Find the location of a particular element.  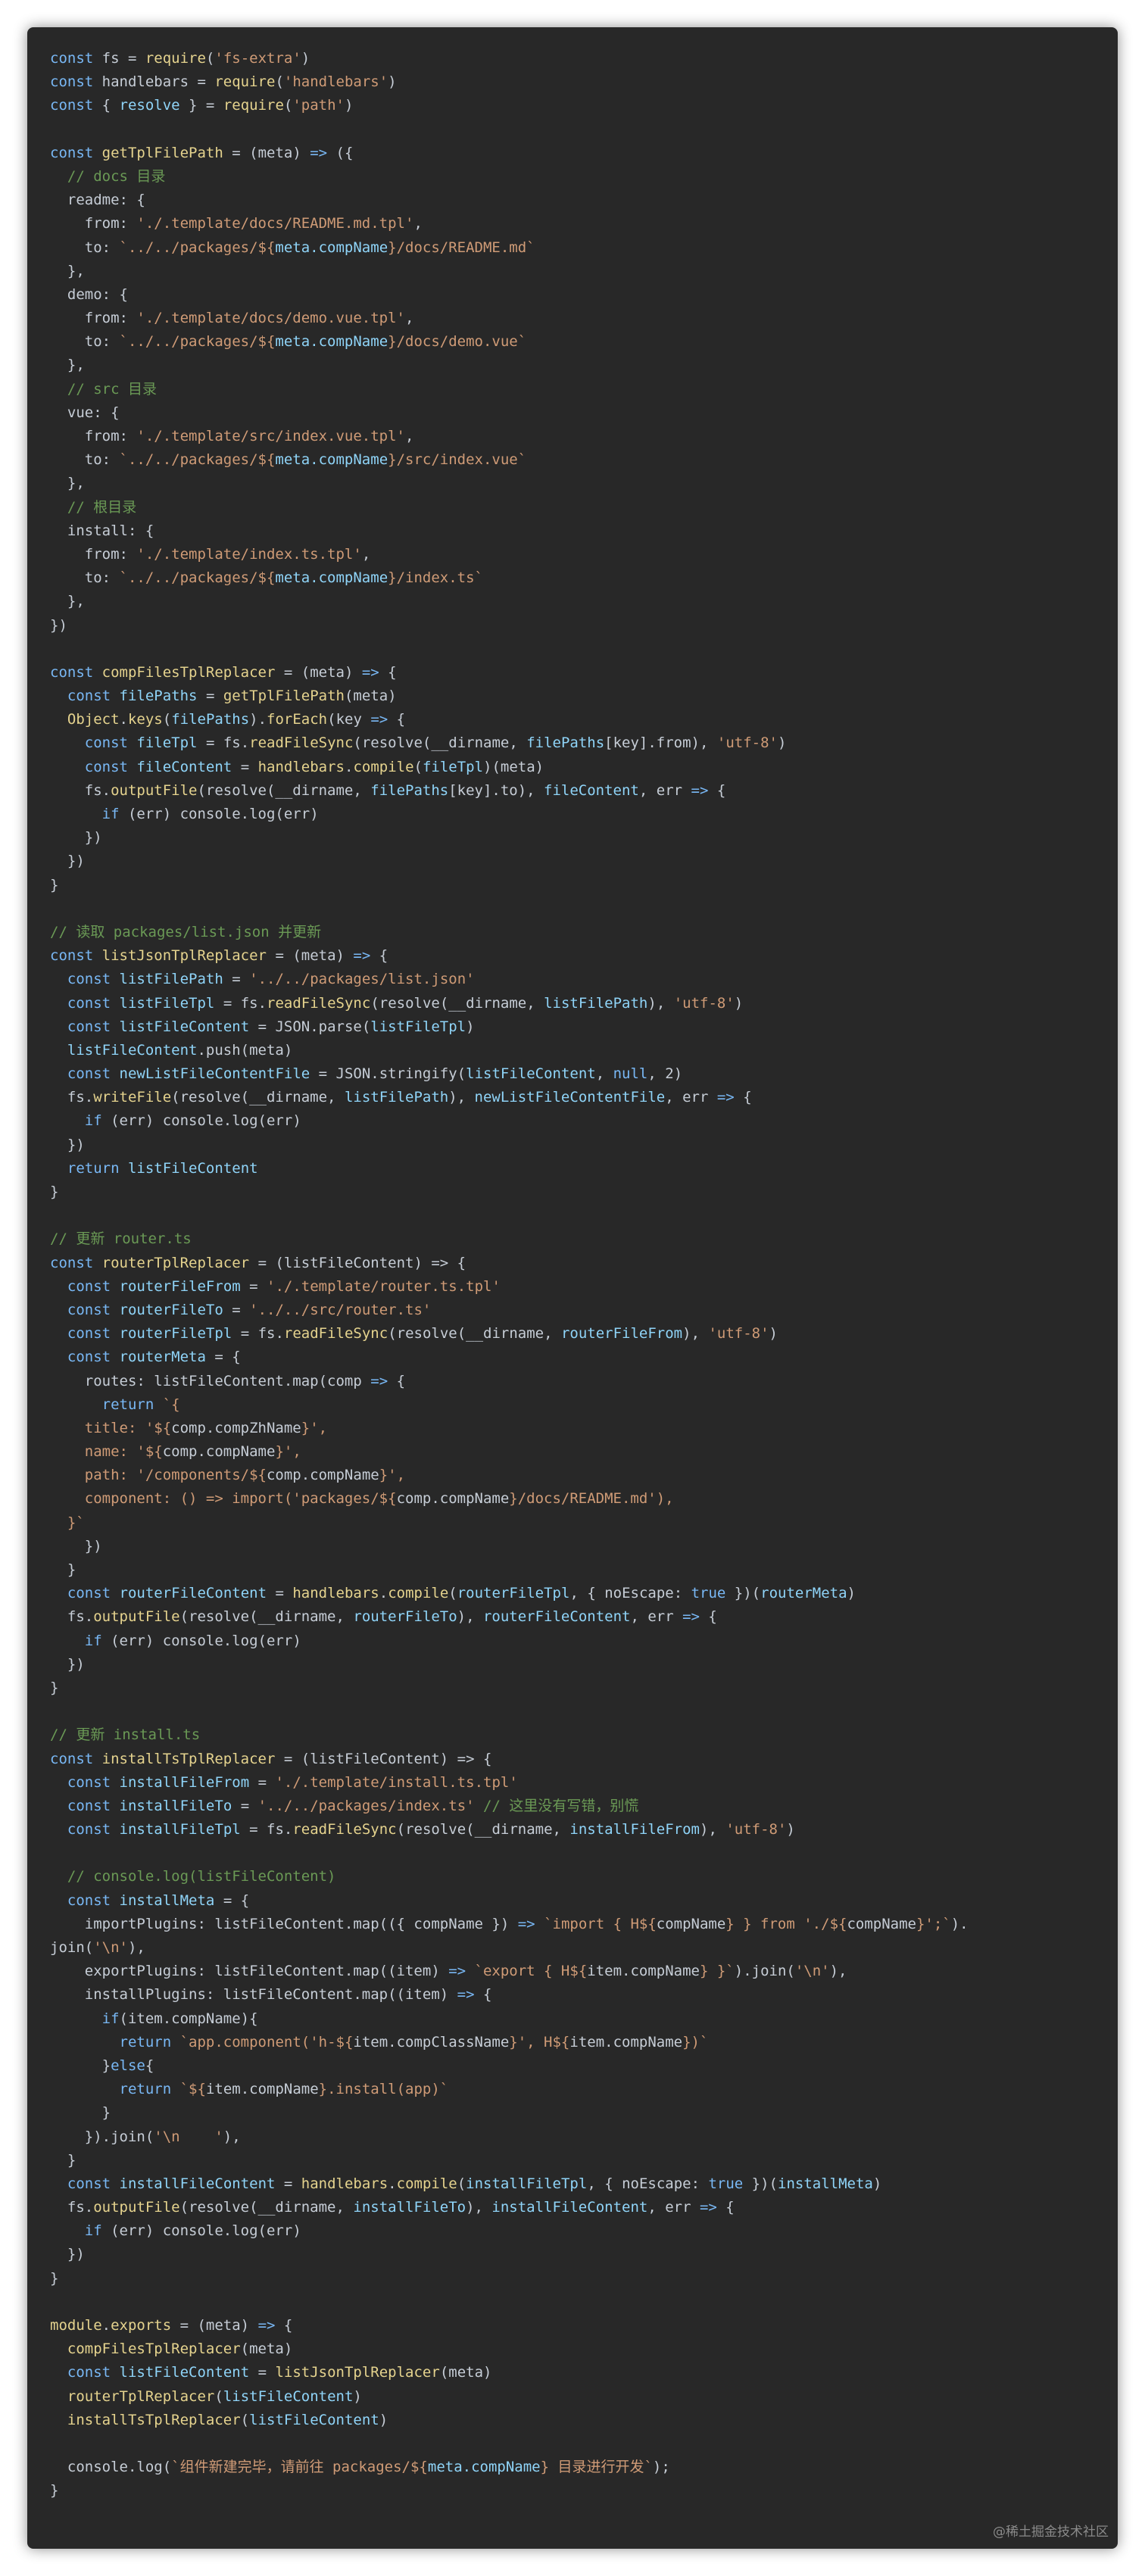

code-token: readFileSync is located at coordinates (319, 1003).